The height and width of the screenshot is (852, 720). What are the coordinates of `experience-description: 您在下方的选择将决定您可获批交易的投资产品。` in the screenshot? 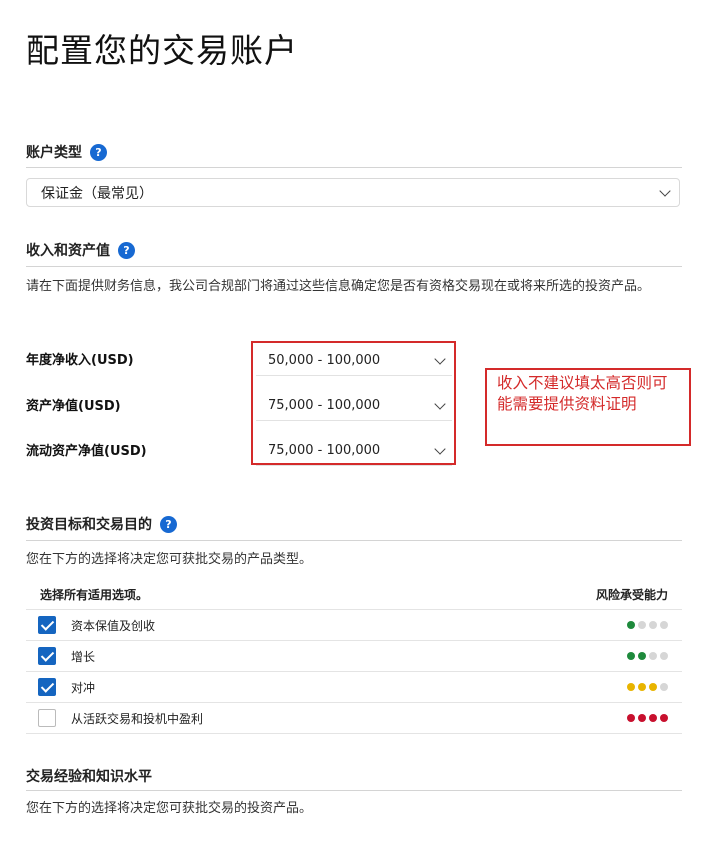 It's located at (169, 808).